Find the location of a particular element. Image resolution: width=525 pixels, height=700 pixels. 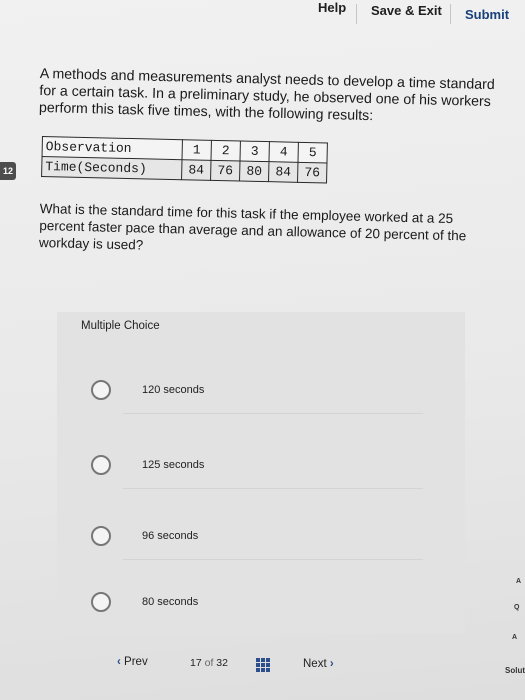

question-number-tab: 12 is located at coordinates (8, 171).